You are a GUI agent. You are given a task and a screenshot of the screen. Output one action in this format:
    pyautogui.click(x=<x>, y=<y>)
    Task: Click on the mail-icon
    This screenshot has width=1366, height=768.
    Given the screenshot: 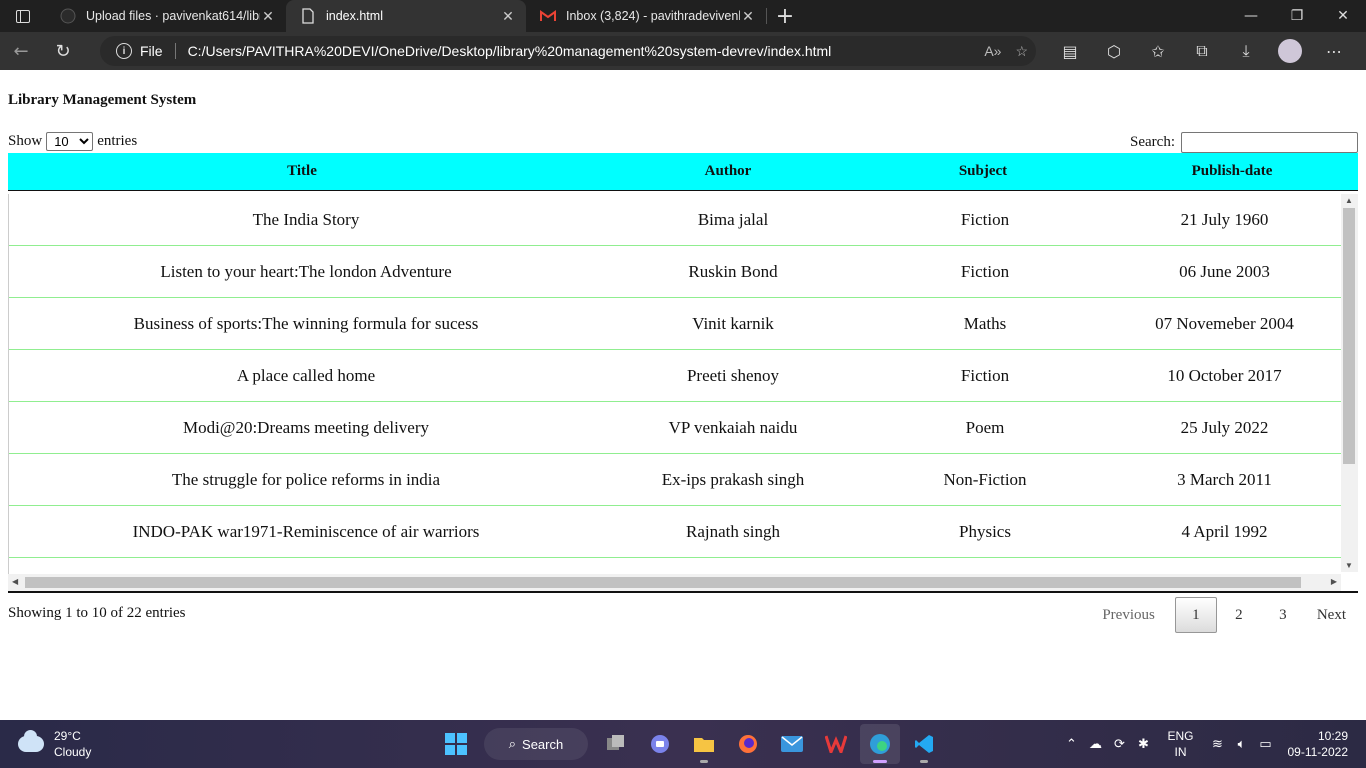 What is the action you would take?
    pyautogui.click(x=792, y=744)
    